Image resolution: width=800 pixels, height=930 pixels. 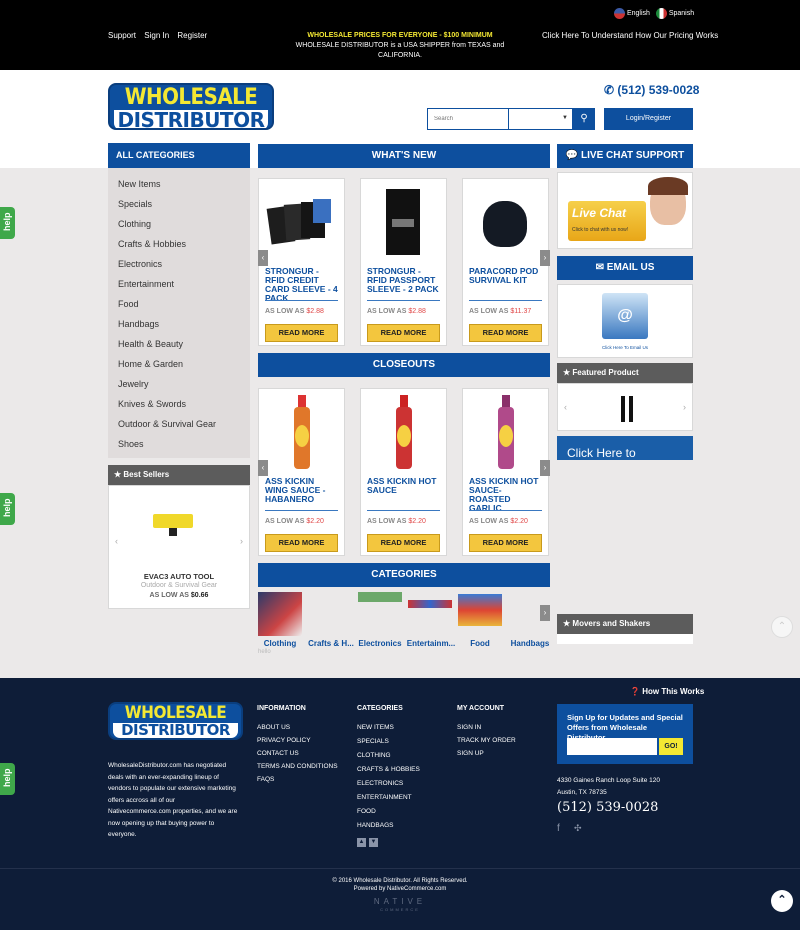 What do you see at coordinates (175, 721) in the screenshot?
I see `footer-logo: WHOLESALE DISTRIBUTOR` at bounding box center [175, 721].